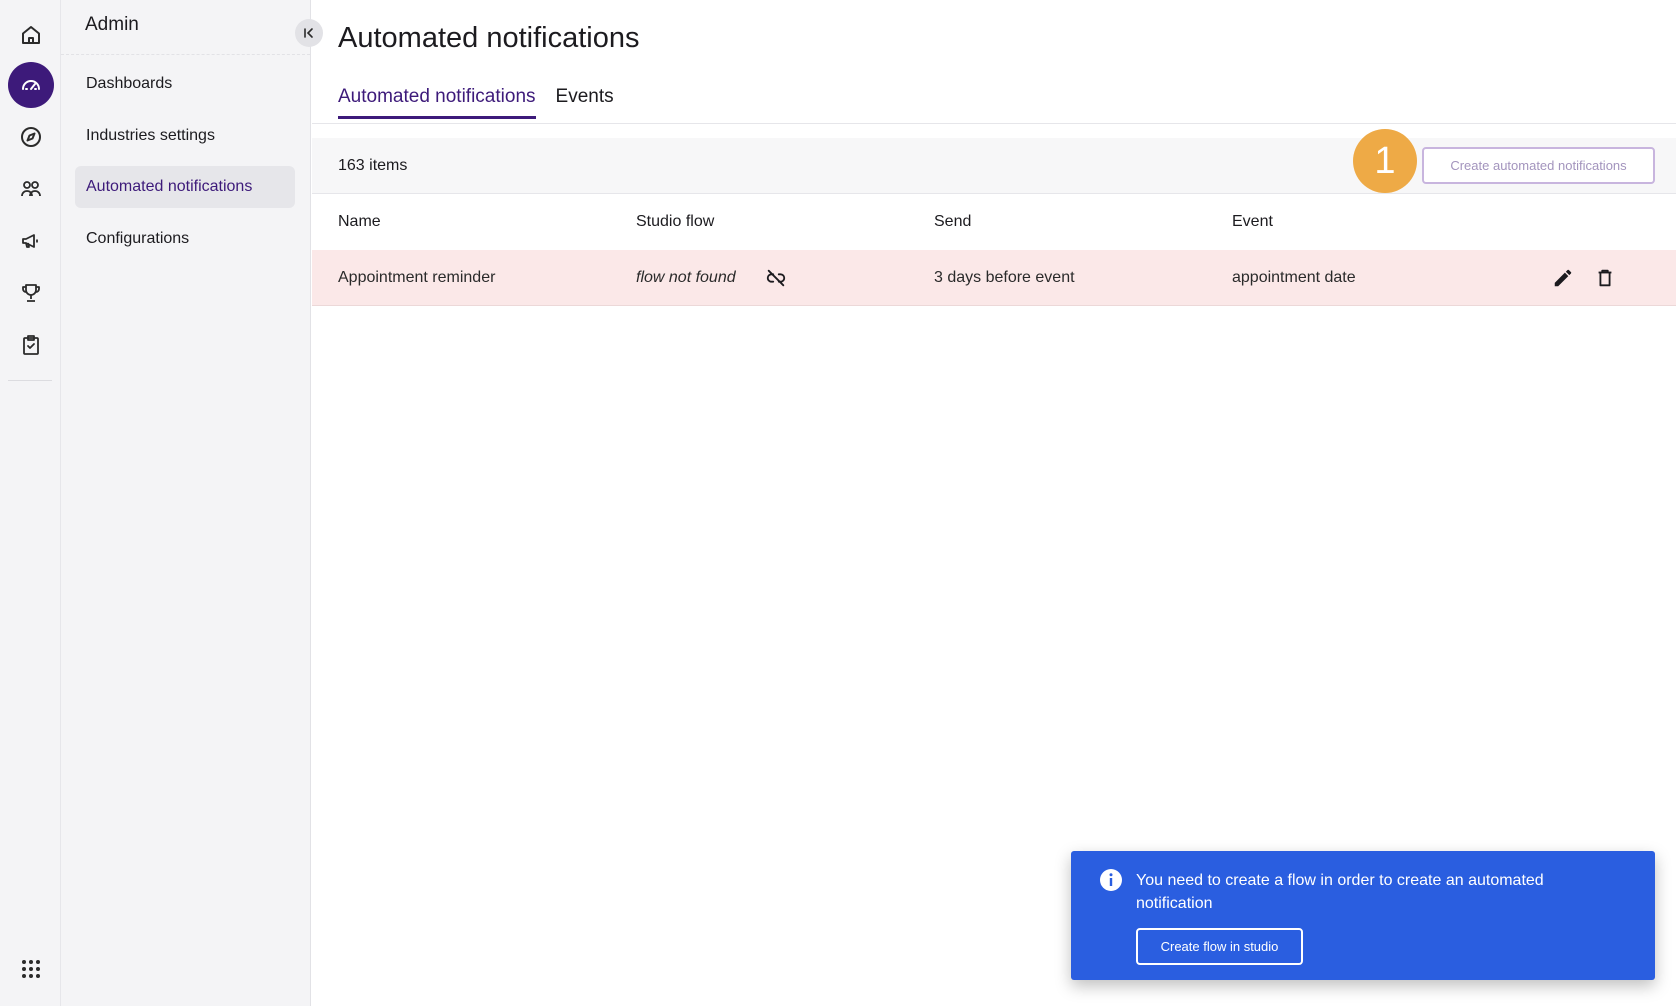 This screenshot has width=1676, height=1006. What do you see at coordinates (489, 38) in the screenshot?
I see `page-title: Automated notifications` at bounding box center [489, 38].